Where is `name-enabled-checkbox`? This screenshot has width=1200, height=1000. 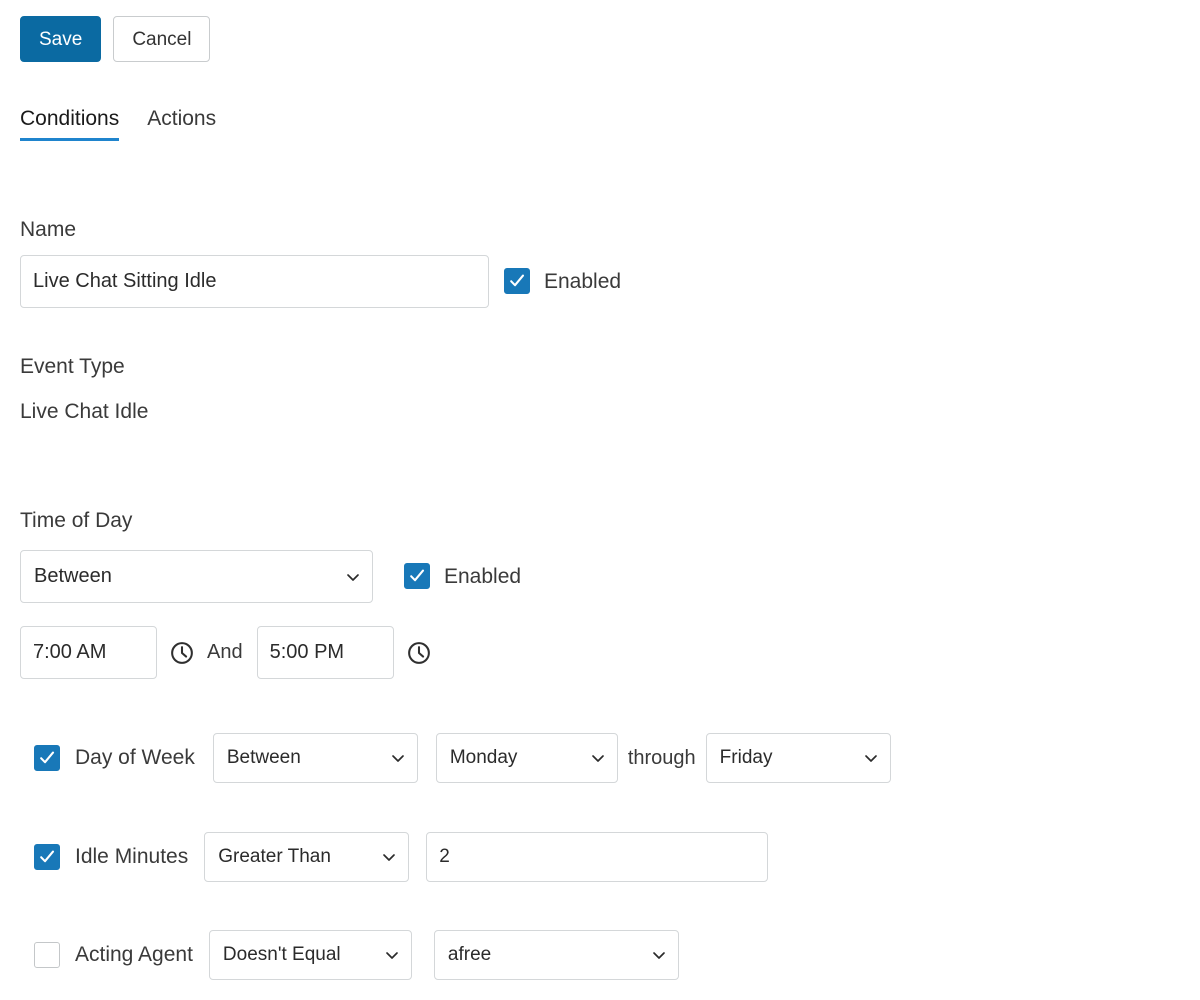 name-enabled-checkbox is located at coordinates (517, 281).